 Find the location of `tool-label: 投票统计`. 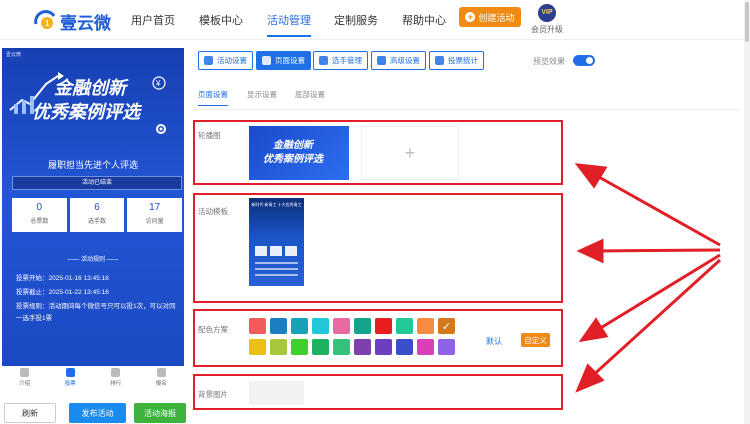

tool-label: 投票统计 is located at coordinates (463, 60).